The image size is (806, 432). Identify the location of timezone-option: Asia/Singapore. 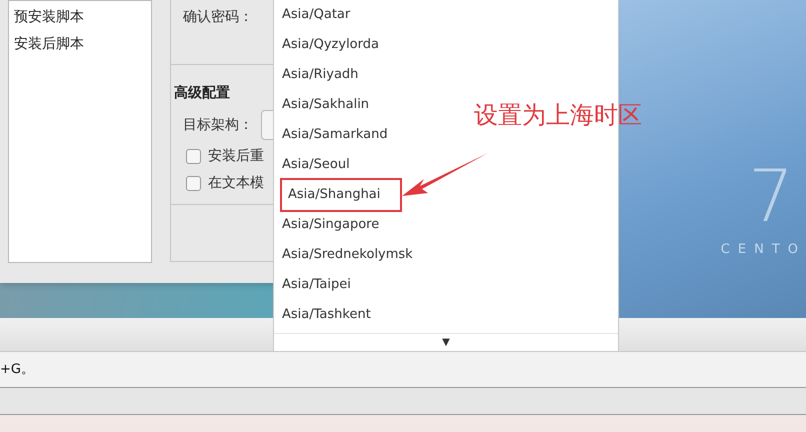
(331, 225).